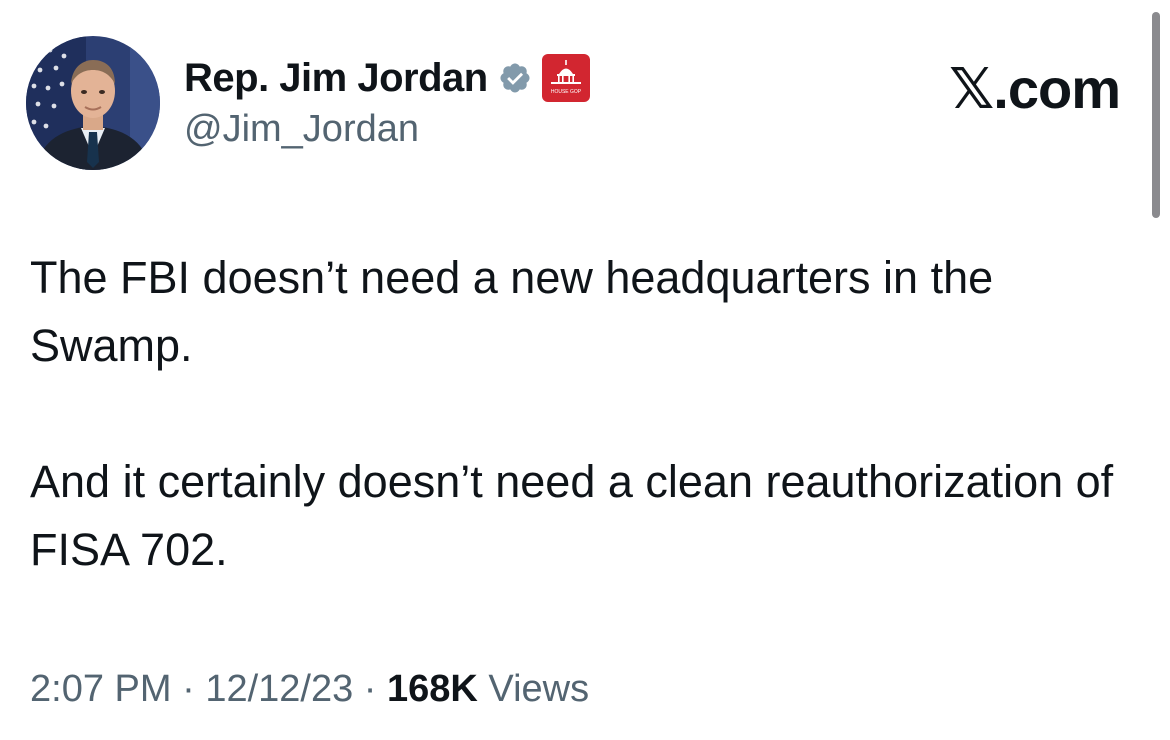 Image resolution: width=1170 pixels, height=740 pixels. I want to click on affiliation-badge-text: HOUSE GOP, so click(566, 92).